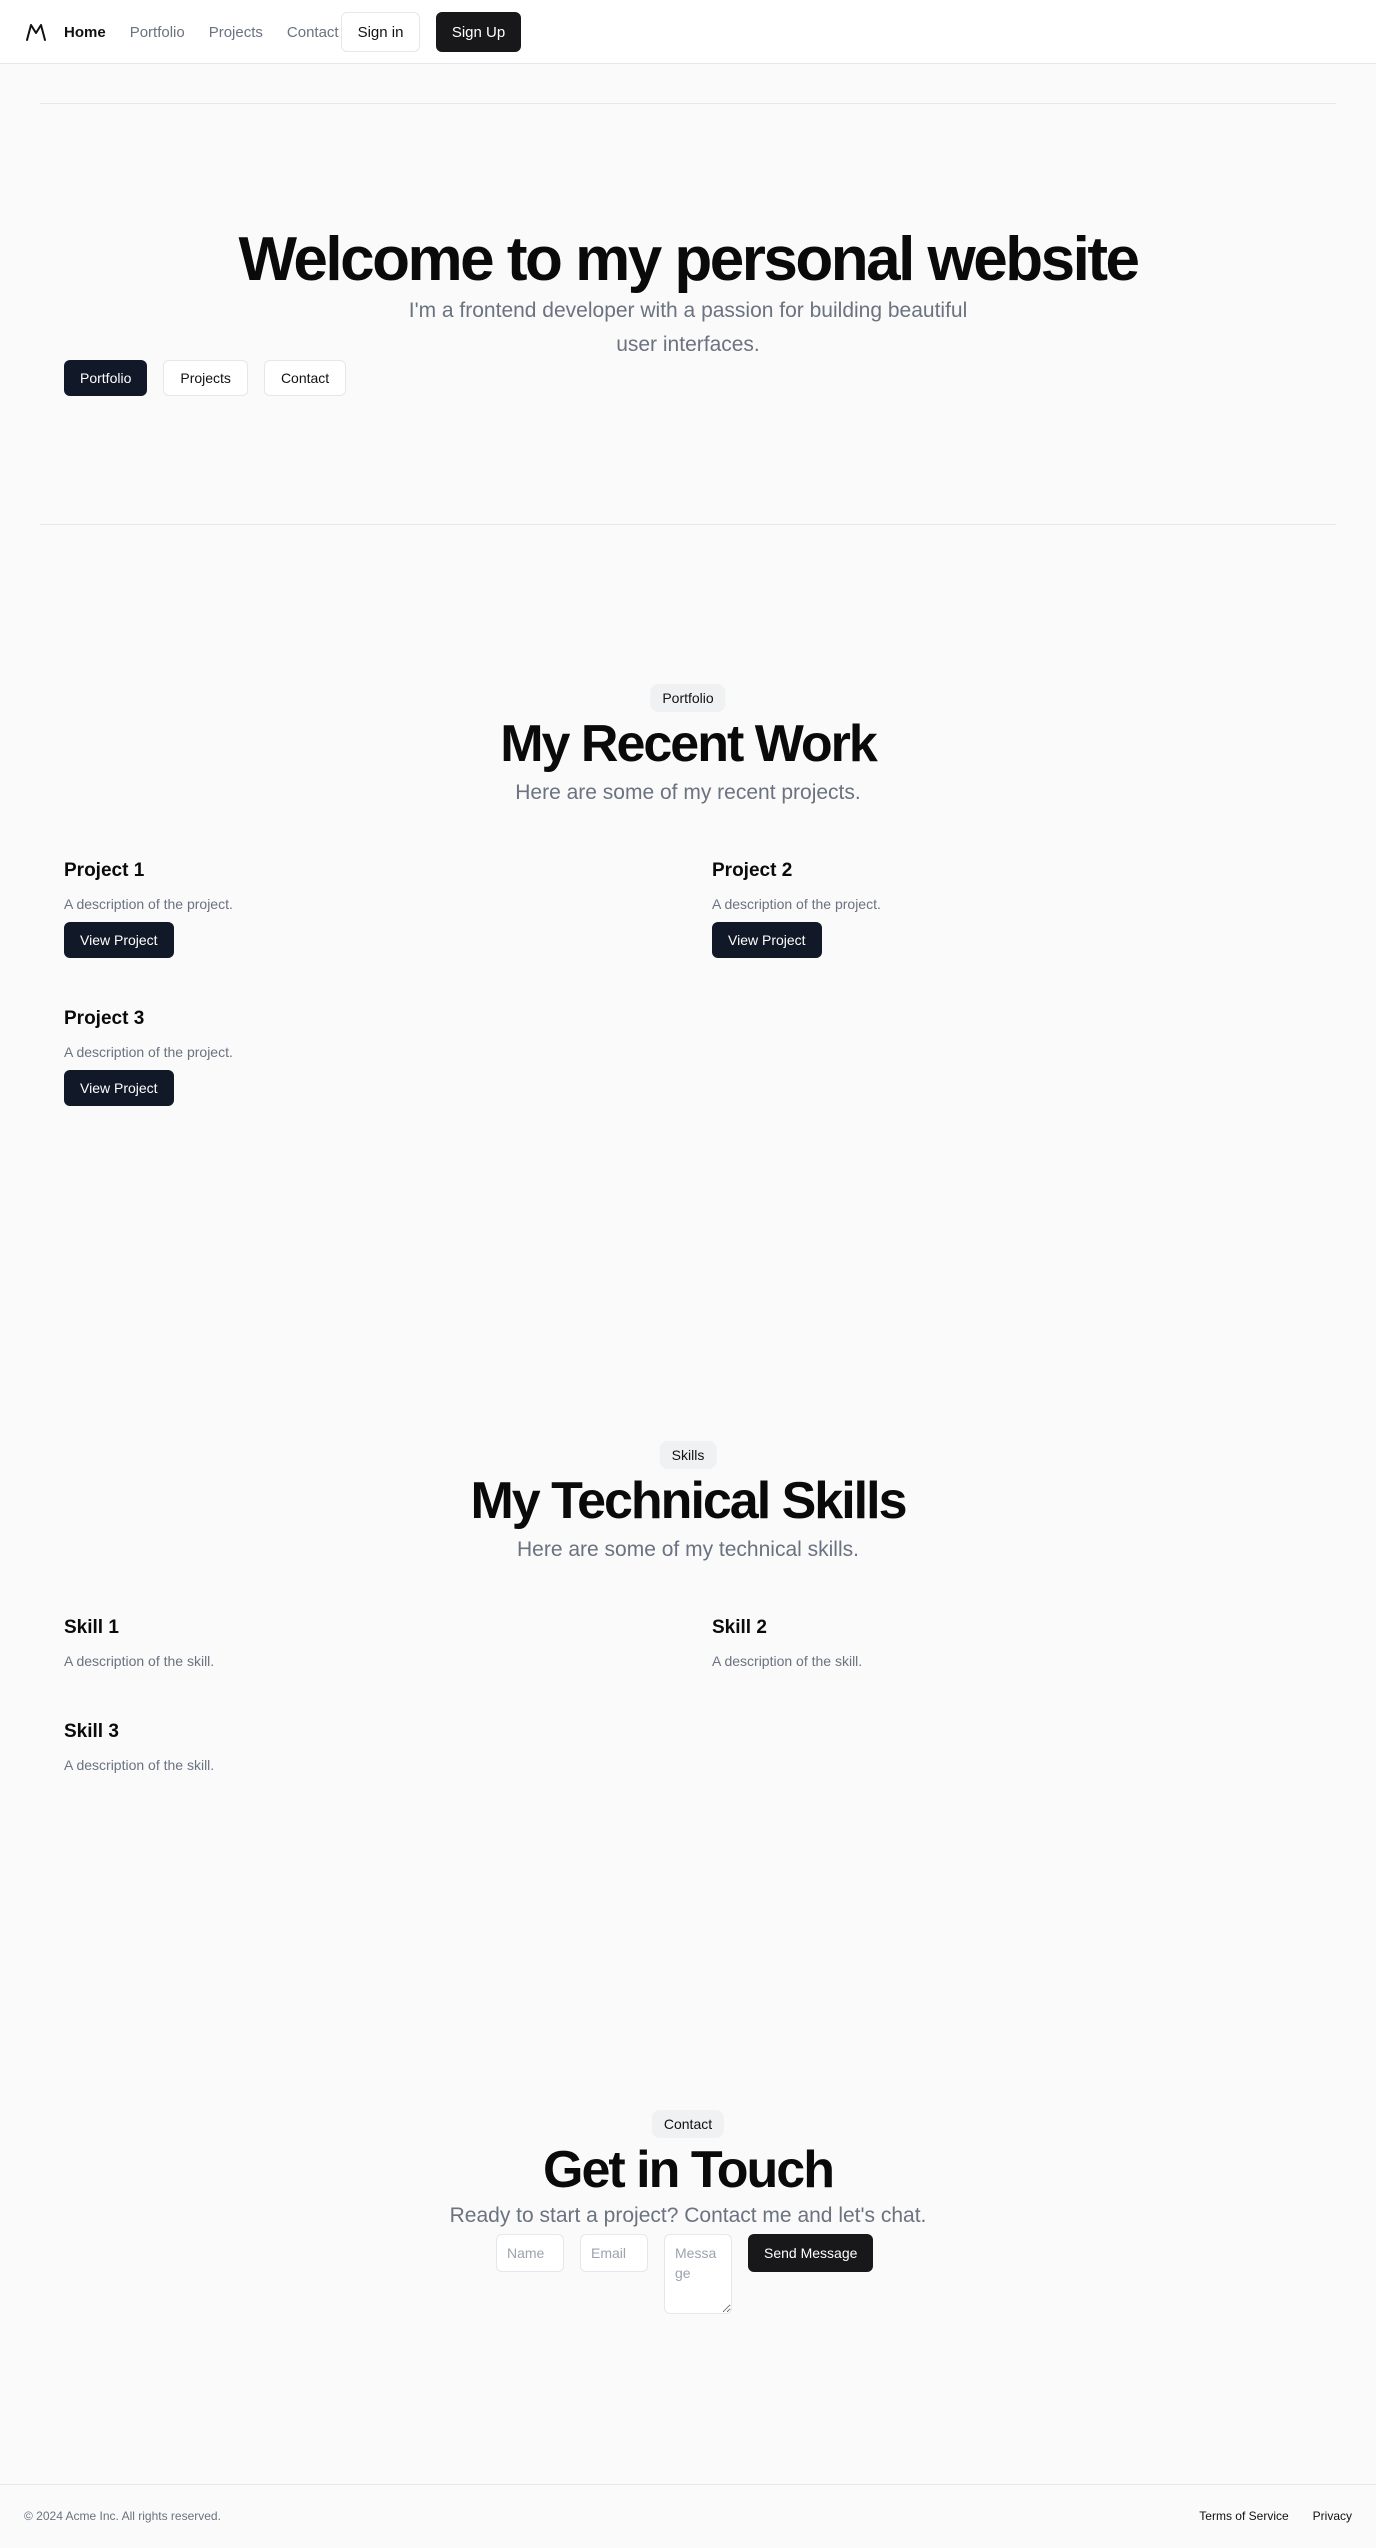  I want to click on contact-button: Contact, so click(305, 378).